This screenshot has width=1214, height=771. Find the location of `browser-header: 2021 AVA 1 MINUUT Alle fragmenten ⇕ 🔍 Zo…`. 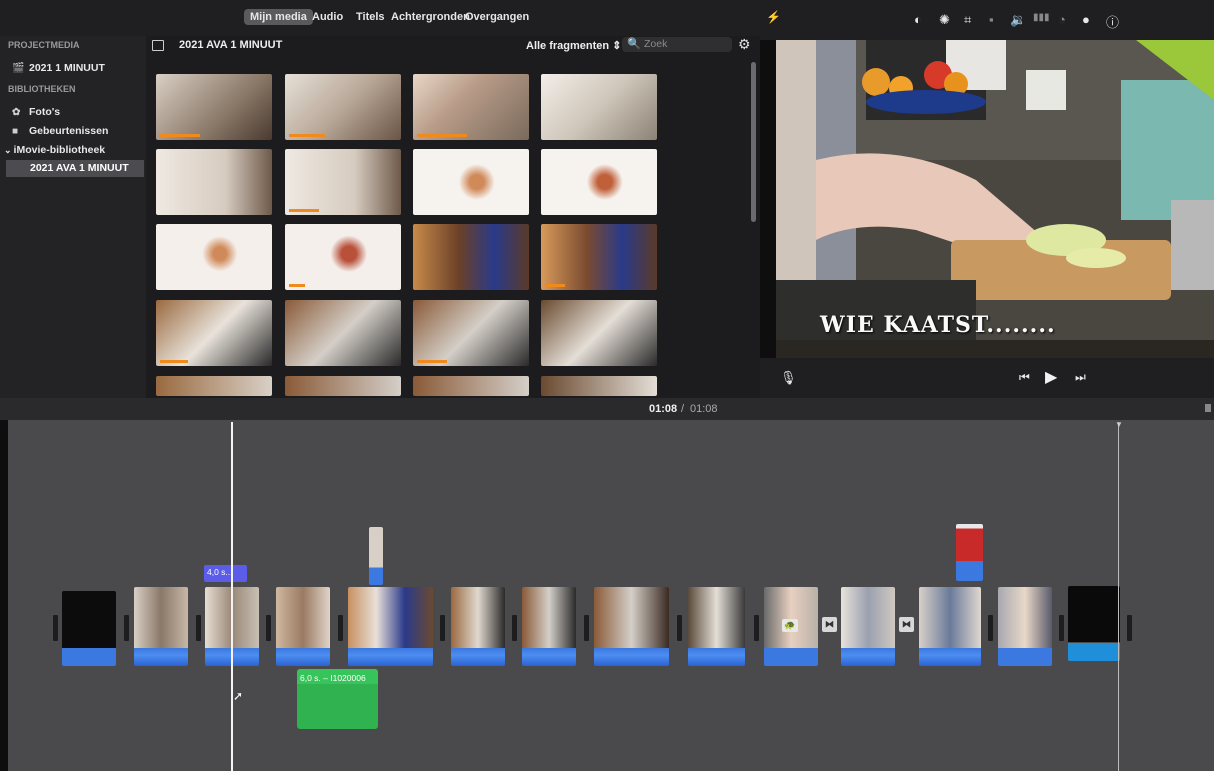

browser-header: 2021 AVA 1 MINUUT Alle fragmenten ⇕ 🔍 Zo… is located at coordinates (453, 47).